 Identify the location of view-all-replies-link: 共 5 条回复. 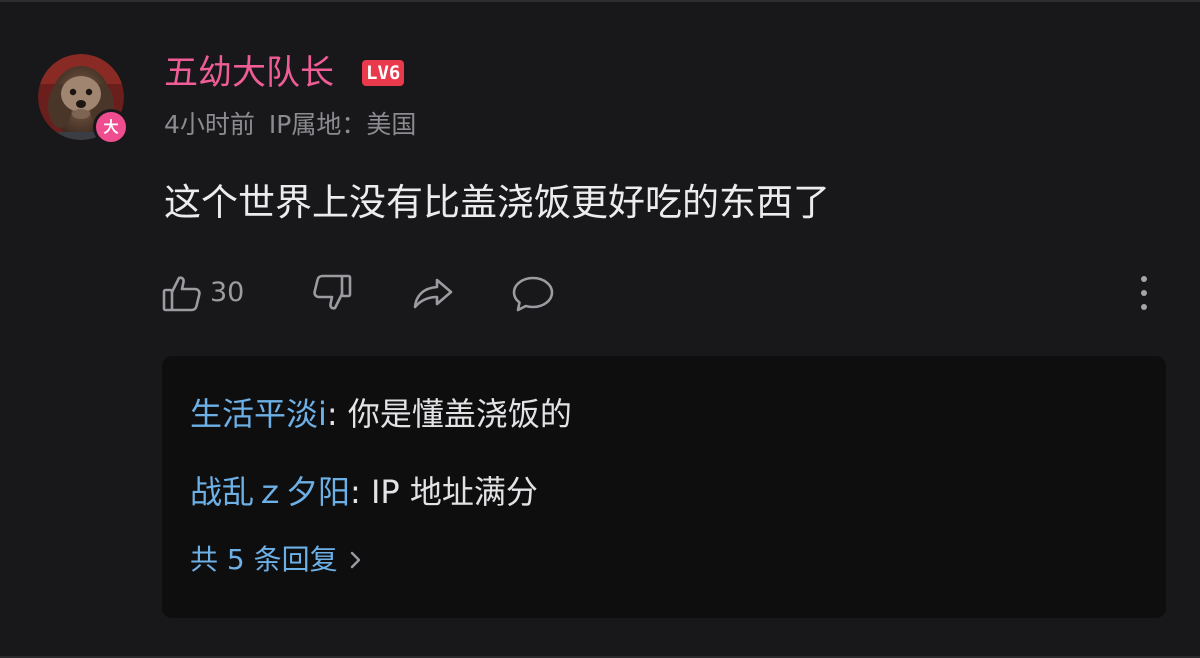
(276, 560).